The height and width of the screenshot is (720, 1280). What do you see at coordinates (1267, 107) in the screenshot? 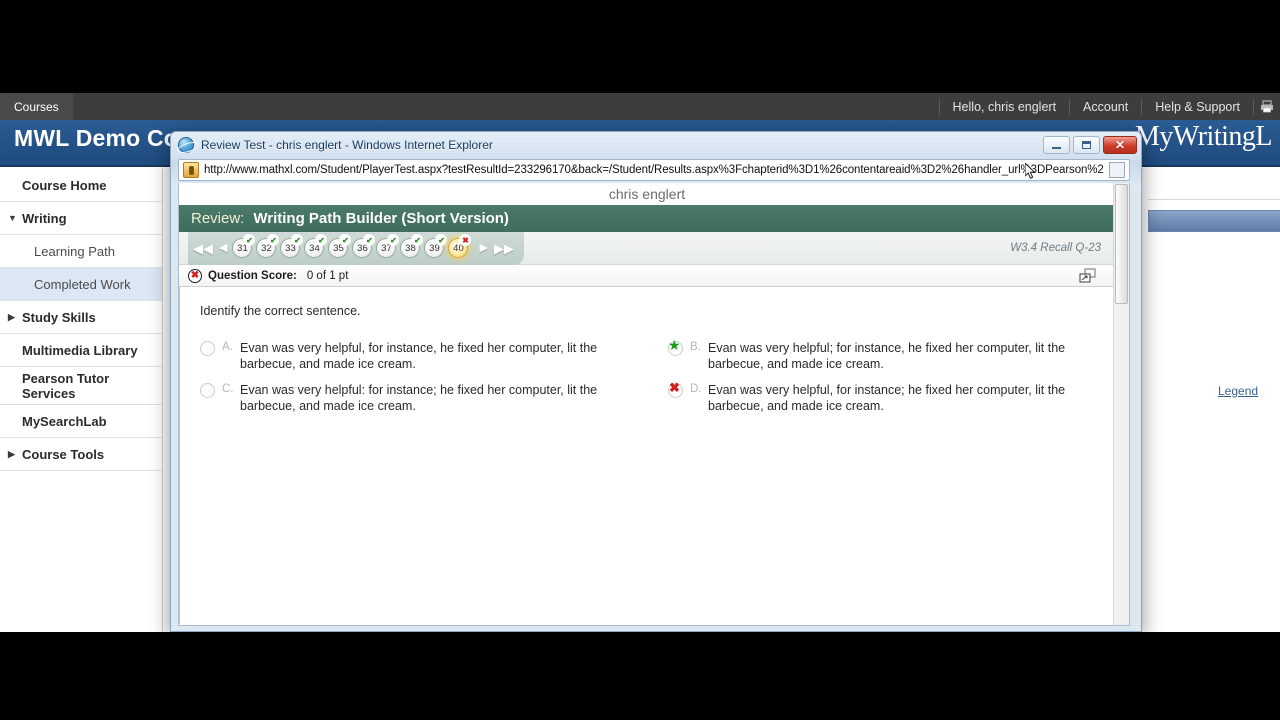
I see `print-icon` at bounding box center [1267, 107].